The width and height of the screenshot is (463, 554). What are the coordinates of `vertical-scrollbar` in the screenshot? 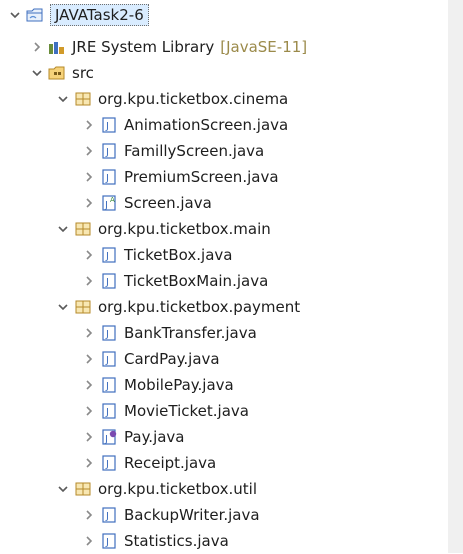 It's located at (455, 276).